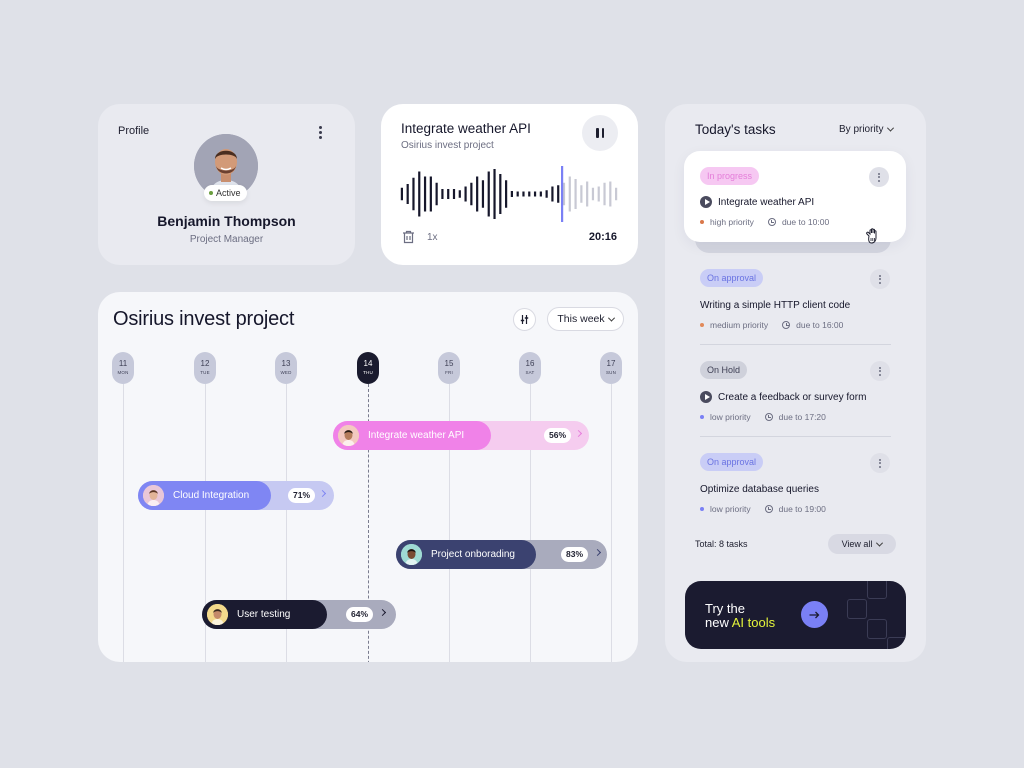 Image resolution: width=1024 pixels, height=768 pixels. I want to click on day-pill-mon: 11 MON, so click(123, 368).